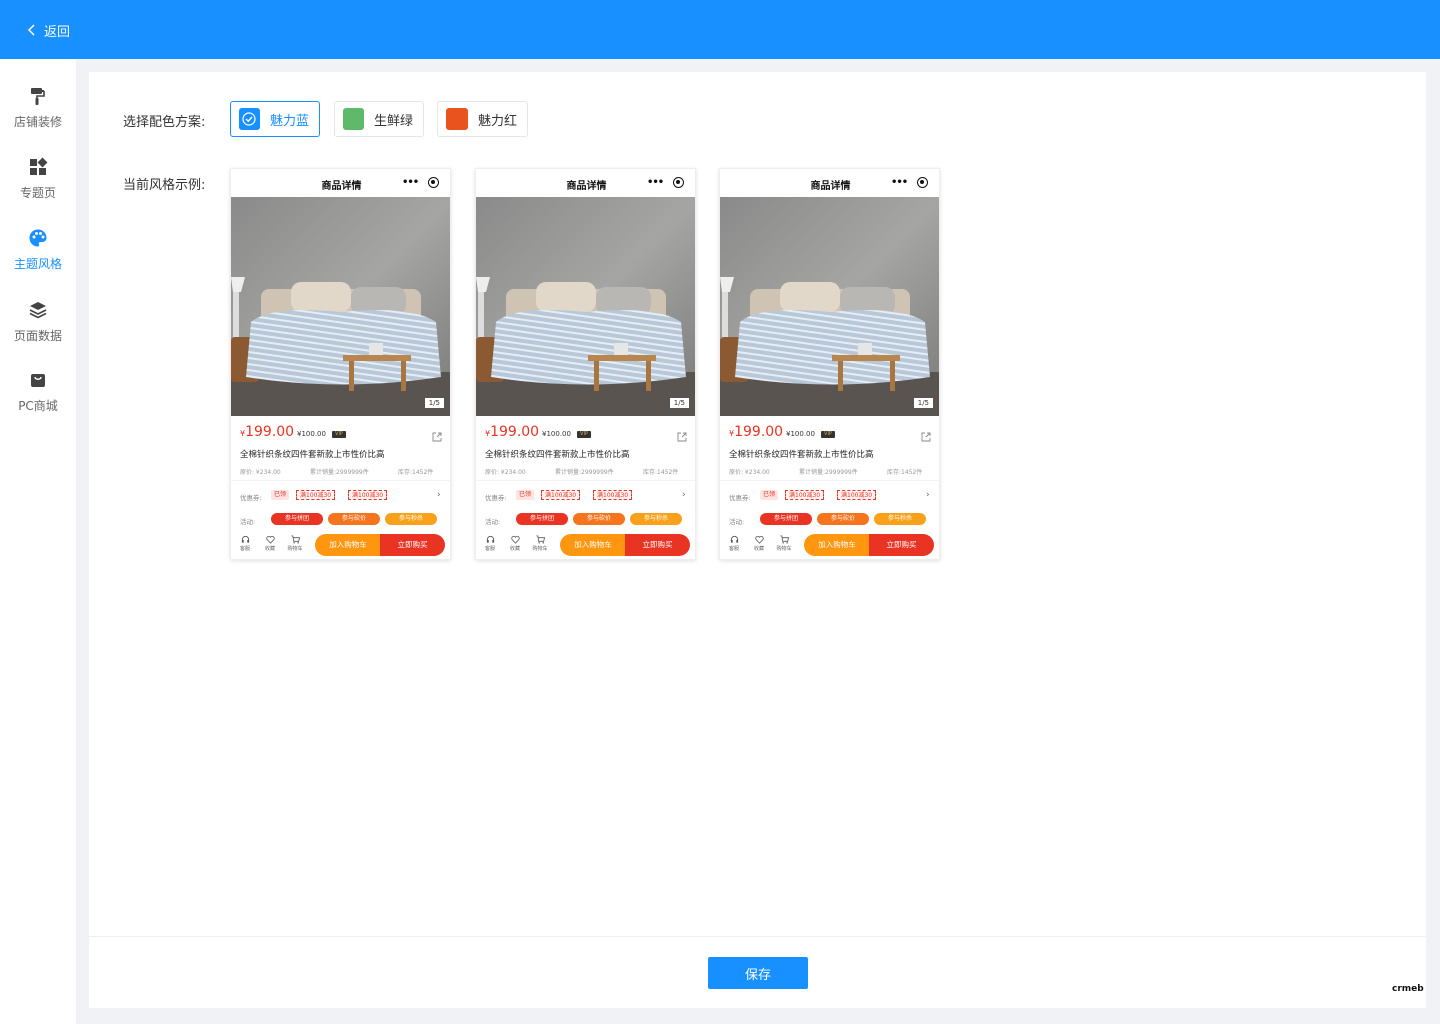 Image resolution: width=1440 pixels, height=1024 pixels. What do you see at coordinates (38, 397) in the screenshot?
I see `sidebar-item-pc-mall: PC商城` at bounding box center [38, 397].